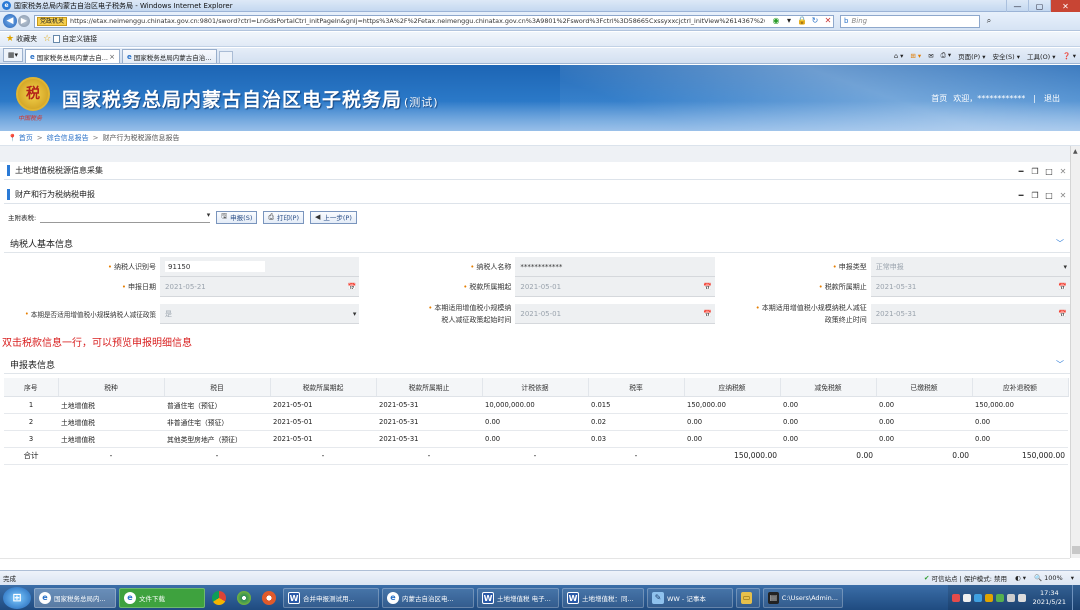 The width and height of the screenshot is (1080, 610). What do you see at coordinates (537, 195) in the screenshot?
I see `panel-property-declare: 财产和行为税纳税申报 ━ ❐ □ ✕` at bounding box center [537, 195].